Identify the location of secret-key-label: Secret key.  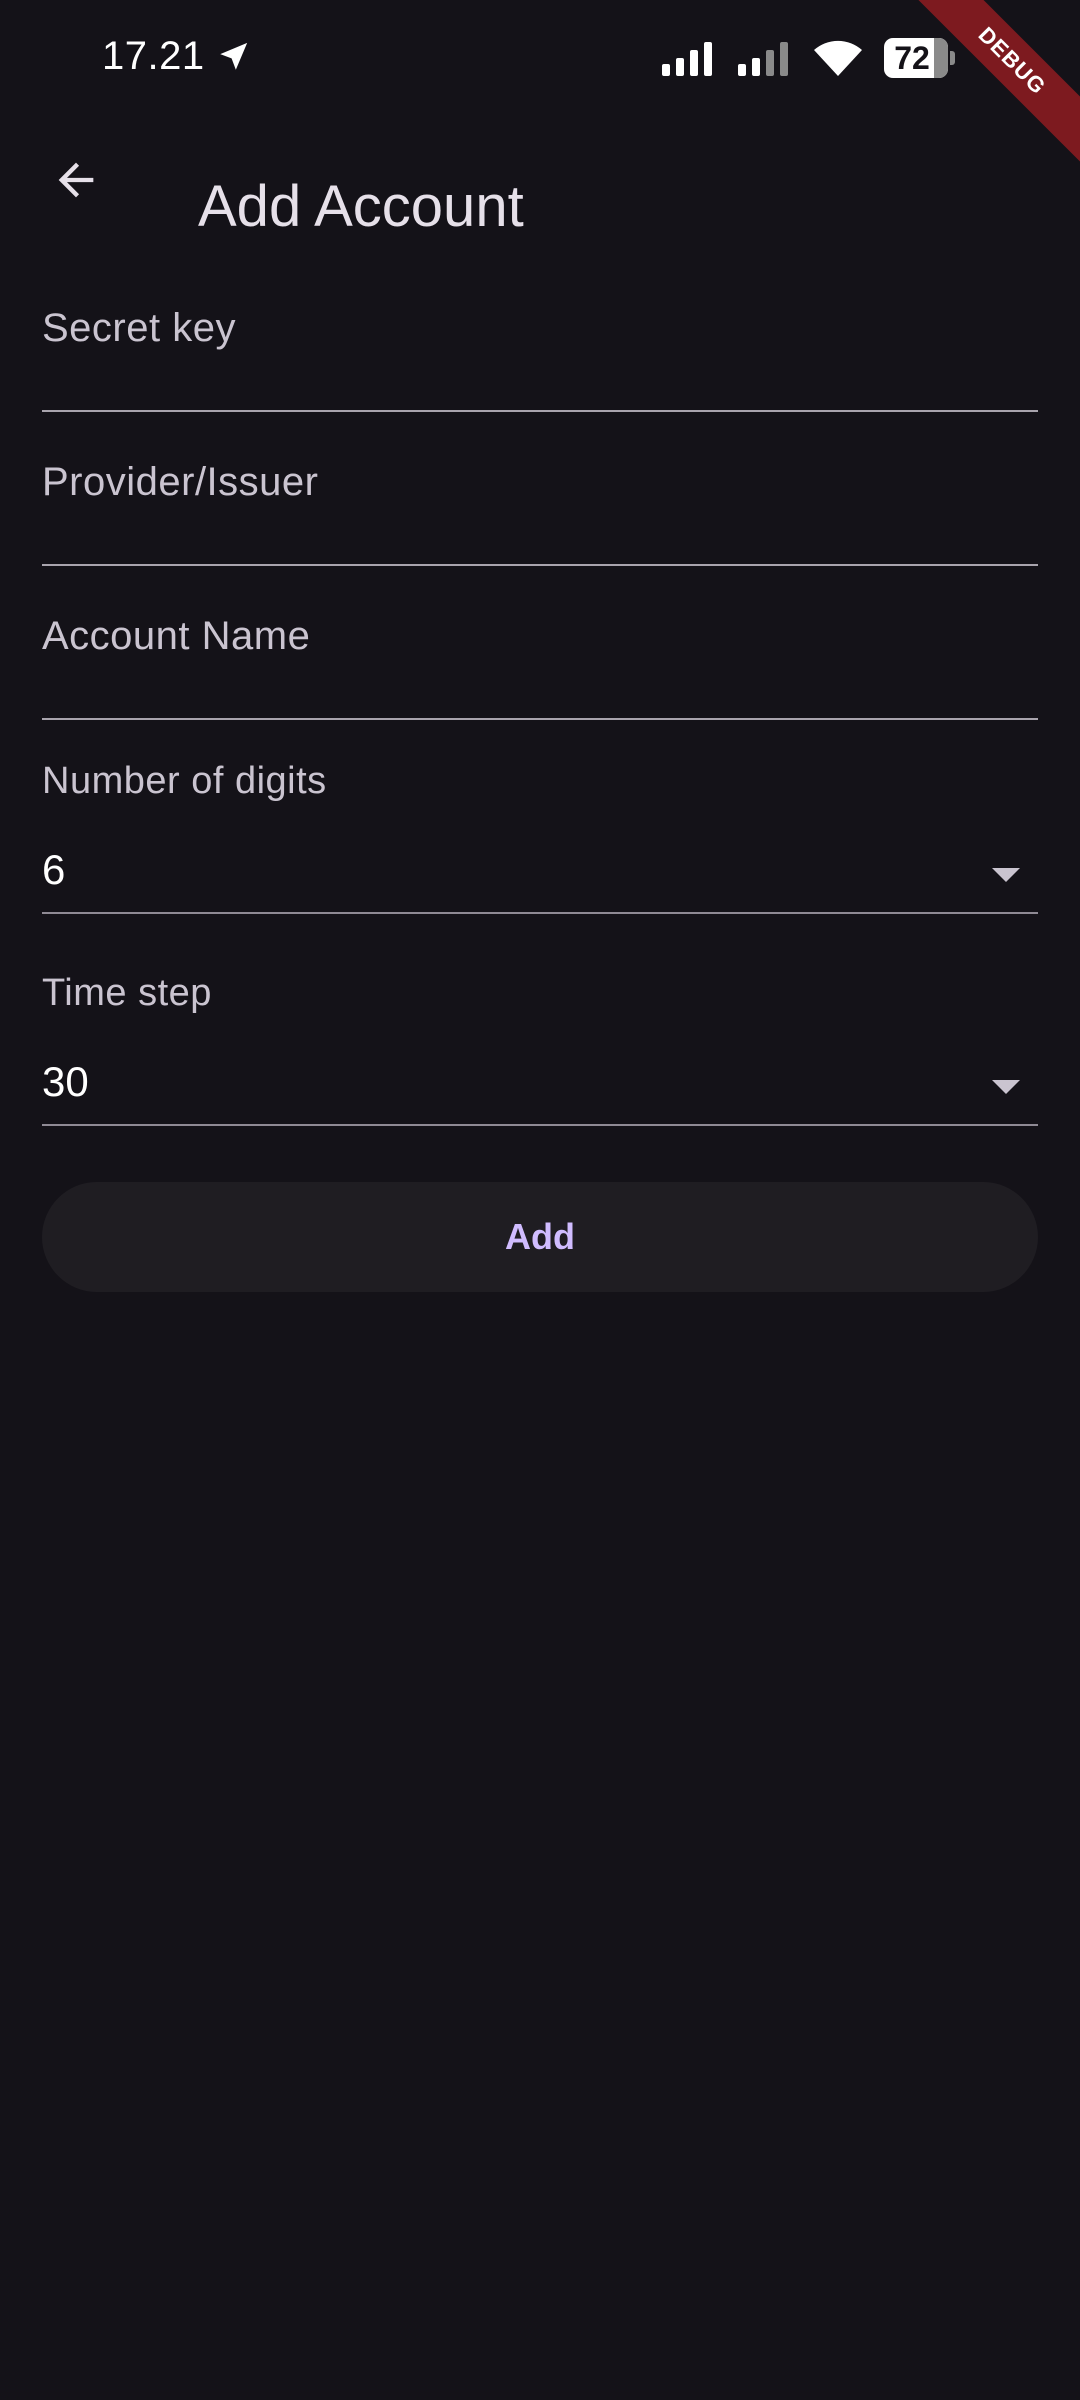
(139, 328).